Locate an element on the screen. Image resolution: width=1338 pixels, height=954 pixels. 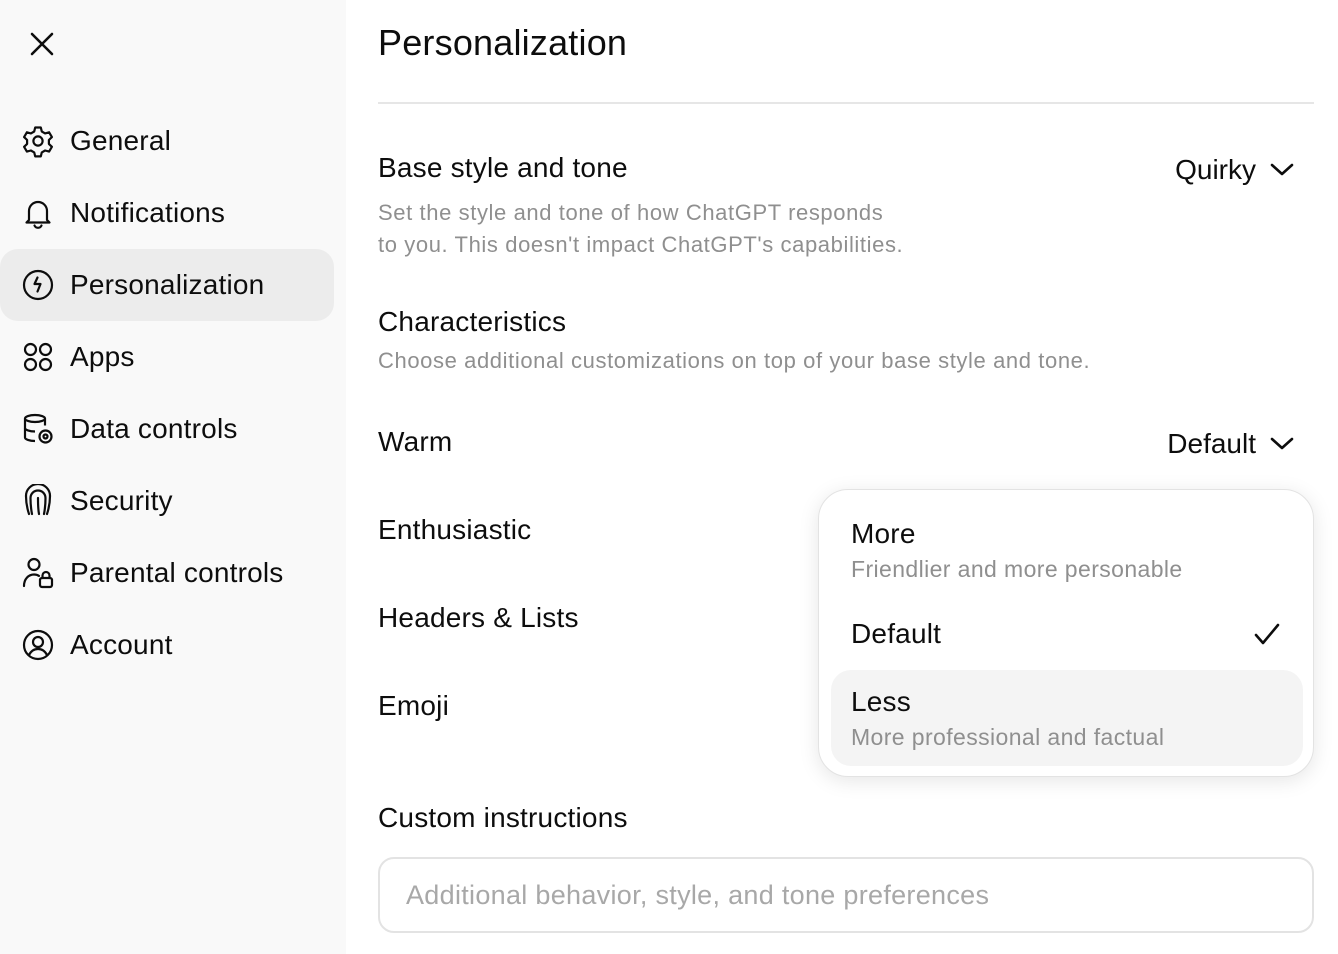
option-title: Default is located at coordinates (896, 633).